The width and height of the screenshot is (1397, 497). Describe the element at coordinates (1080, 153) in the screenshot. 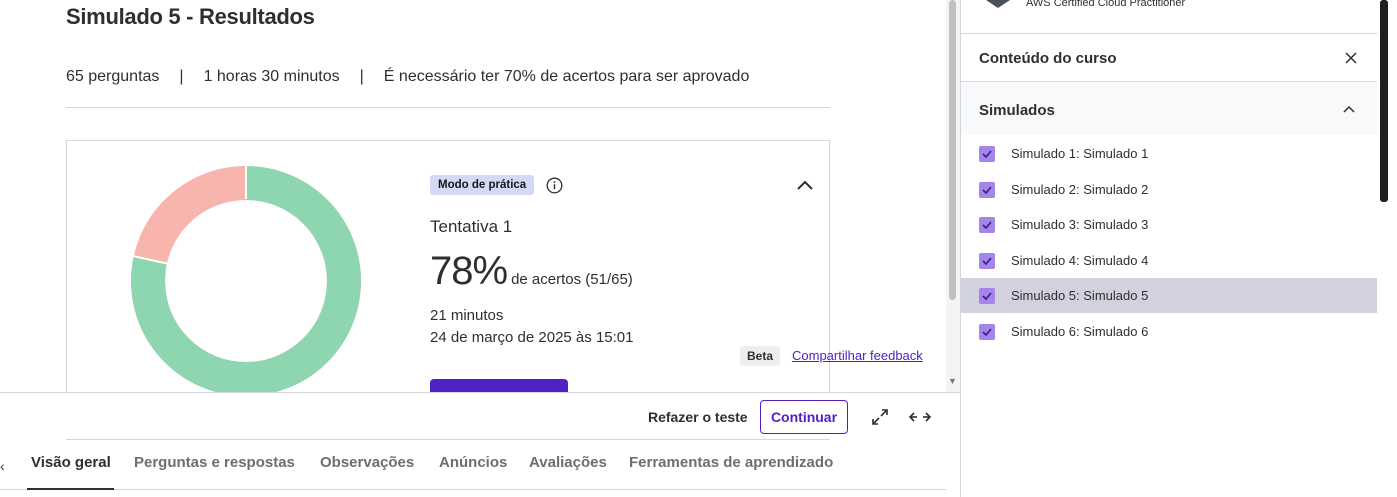

I see `lesson-title: Simulado 1` at that location.